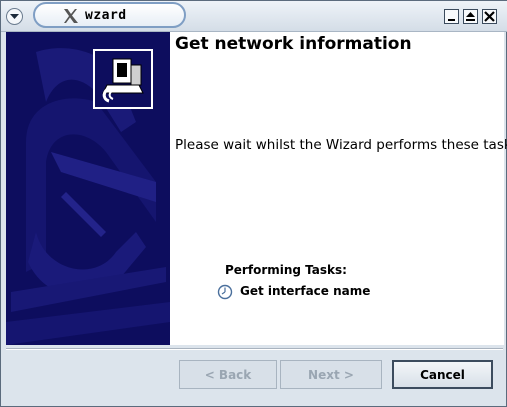 This screenshot has height=407, width=507. I want to click on close-button, so click(489, 16).